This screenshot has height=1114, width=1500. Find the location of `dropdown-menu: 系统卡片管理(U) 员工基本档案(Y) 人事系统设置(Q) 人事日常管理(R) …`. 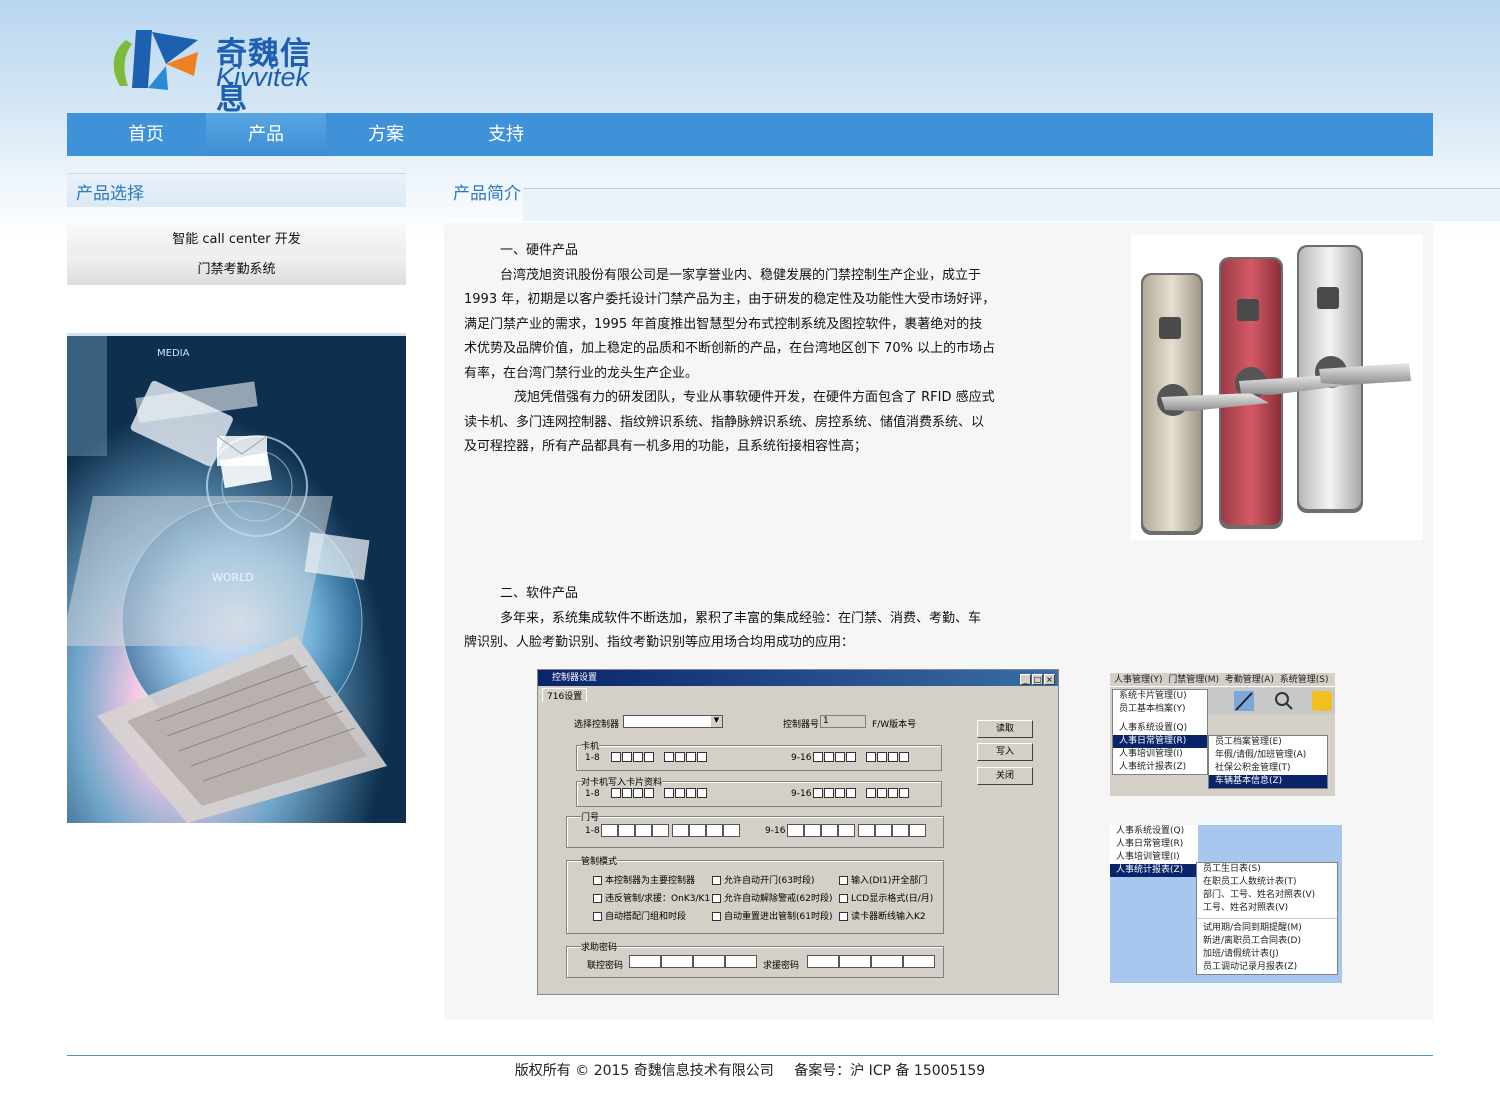

dropdown-menu: 系统卡片管理(U) 员工基本档案(Y) 人事系统设置(Q) 人事日常管理(R) … is located at coordinates (1160, 732).